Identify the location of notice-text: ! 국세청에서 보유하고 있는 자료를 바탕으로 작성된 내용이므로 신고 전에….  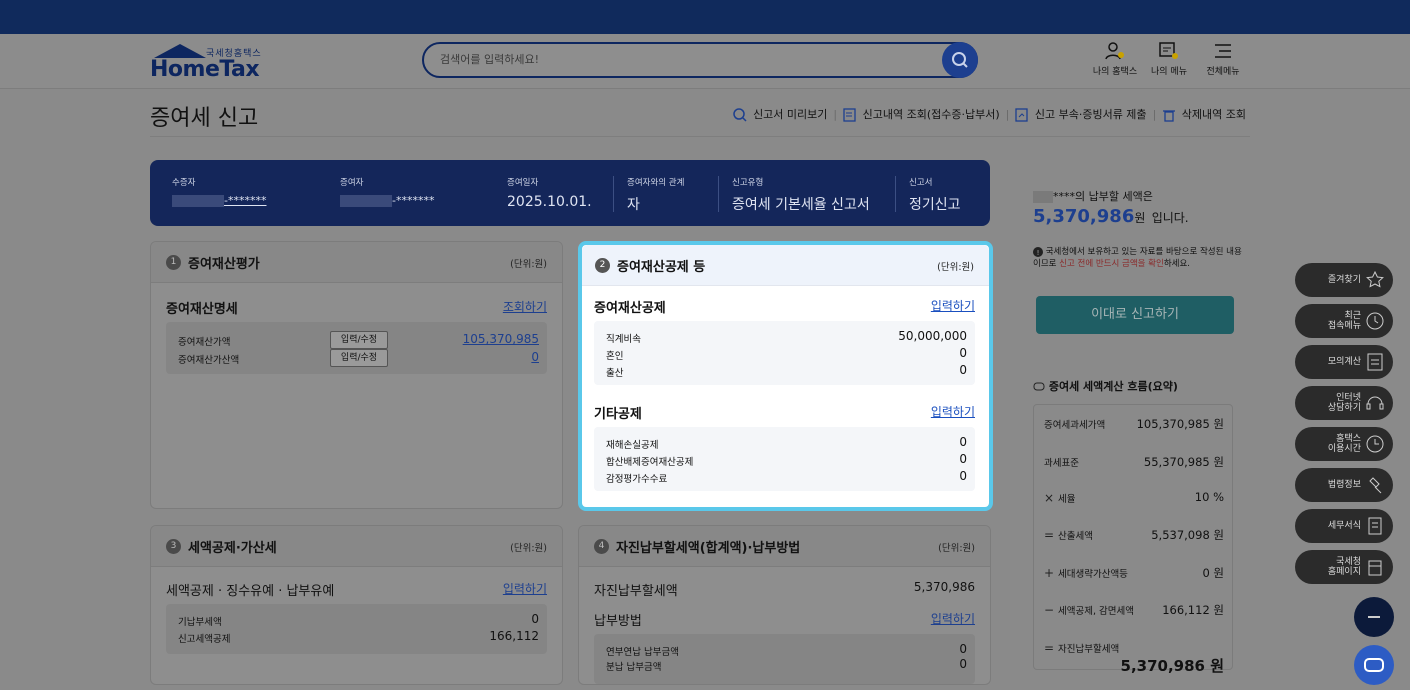
(1137, 257).